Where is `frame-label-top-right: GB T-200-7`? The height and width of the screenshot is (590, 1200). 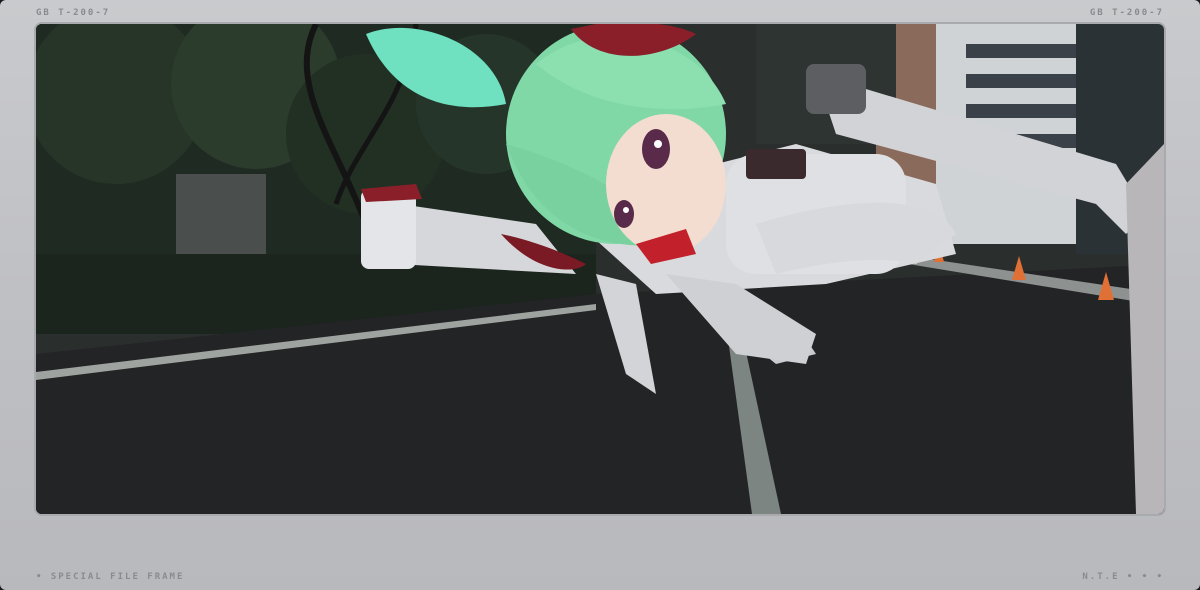 frame-label-top-right: GB T-200-7 is located at coordinates (1126, 13).